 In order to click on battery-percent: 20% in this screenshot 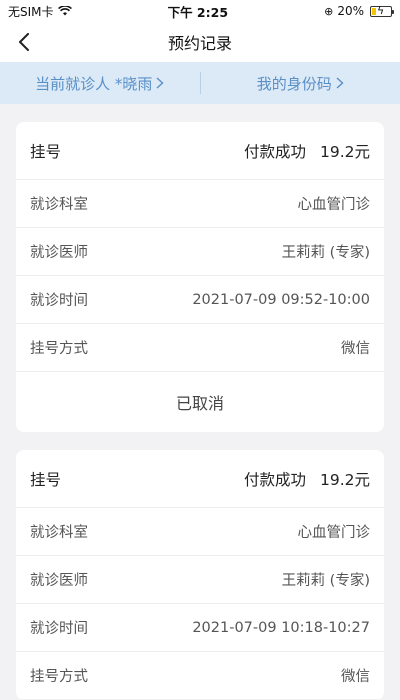, I will do `click(350, 11)`.